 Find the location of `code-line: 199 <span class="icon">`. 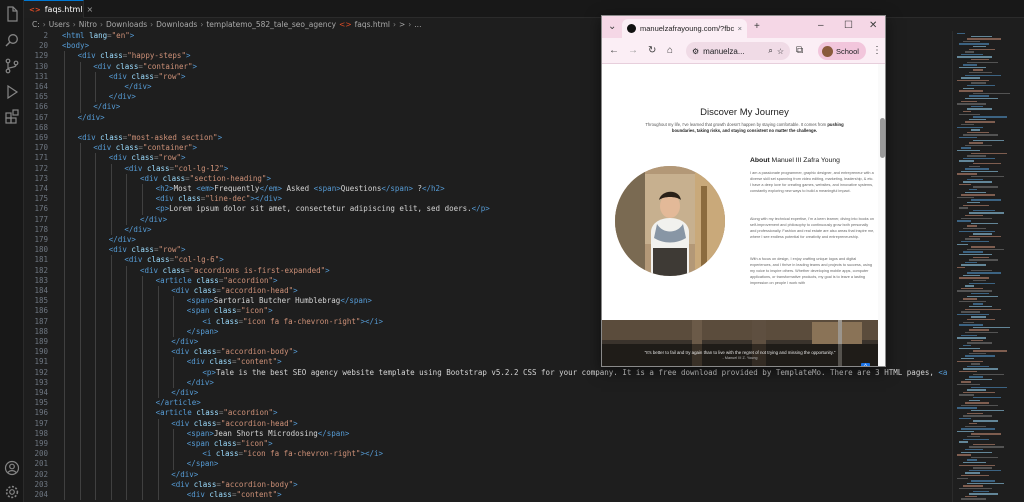

code-line: 199 <span class="icon"> is located at coordinates (488, 444).